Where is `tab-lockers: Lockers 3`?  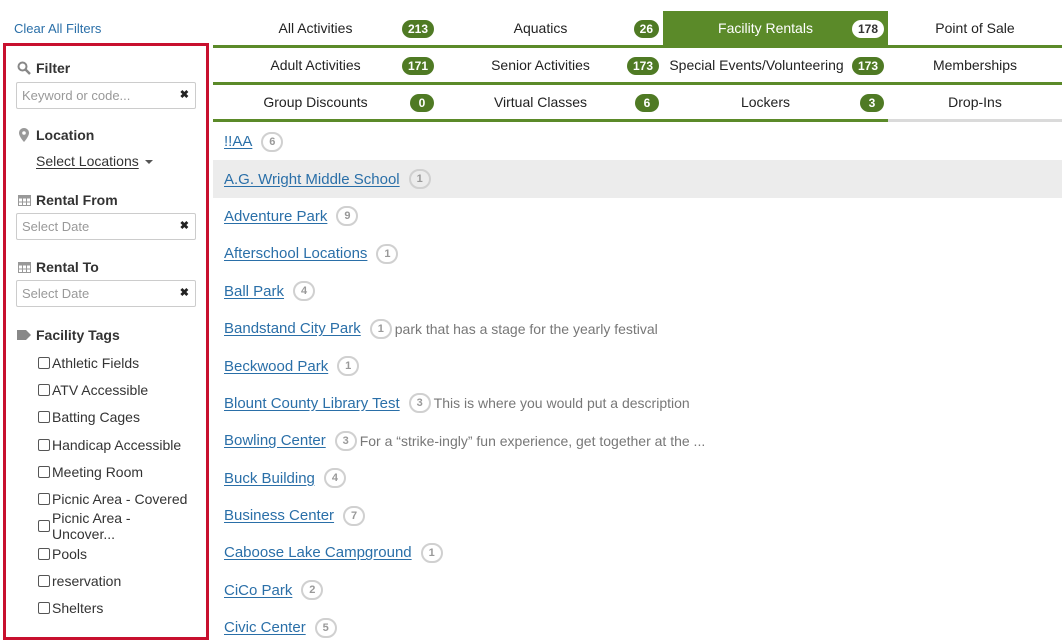 tab-lockers: Lockers 3 is located at coordinates (775, 103).